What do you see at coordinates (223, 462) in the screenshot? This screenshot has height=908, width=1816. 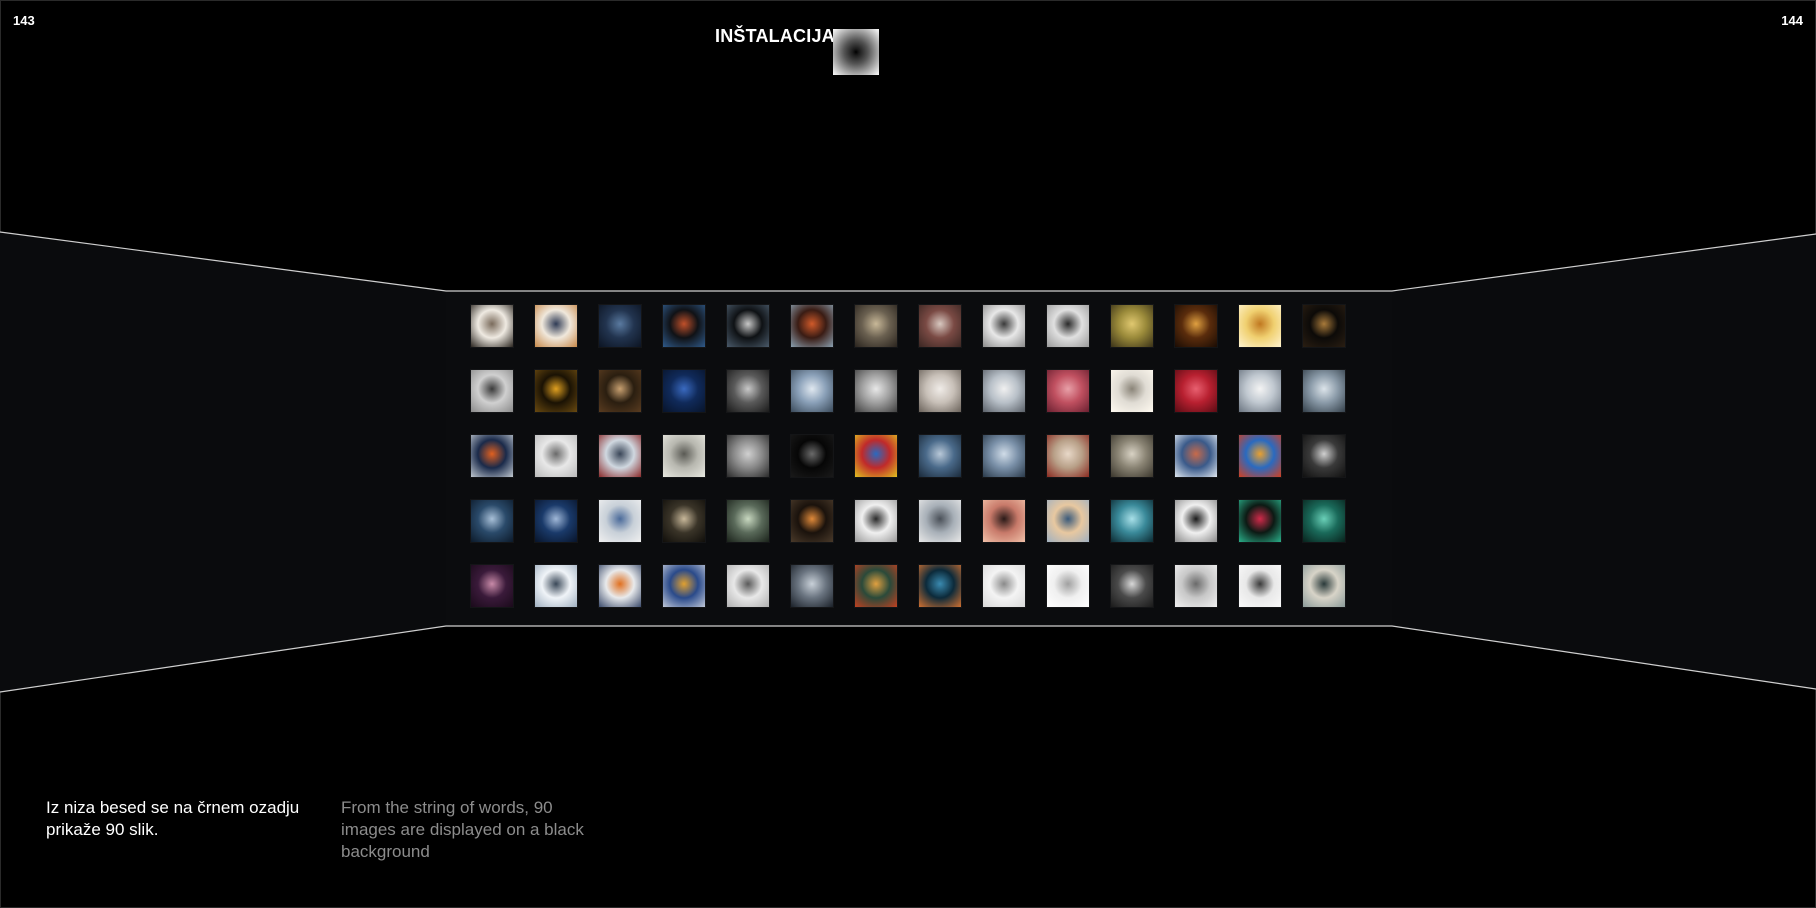 I see `left-wall` at bounding box center [223, 462].